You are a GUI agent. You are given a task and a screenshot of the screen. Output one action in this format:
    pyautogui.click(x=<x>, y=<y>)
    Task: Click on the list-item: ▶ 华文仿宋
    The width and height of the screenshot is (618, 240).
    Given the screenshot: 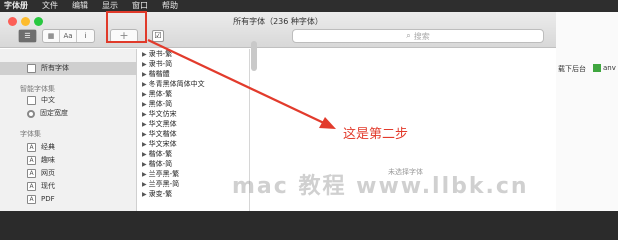 What is the action you would take?
    pyautogui.click(x=159, y=114)
    